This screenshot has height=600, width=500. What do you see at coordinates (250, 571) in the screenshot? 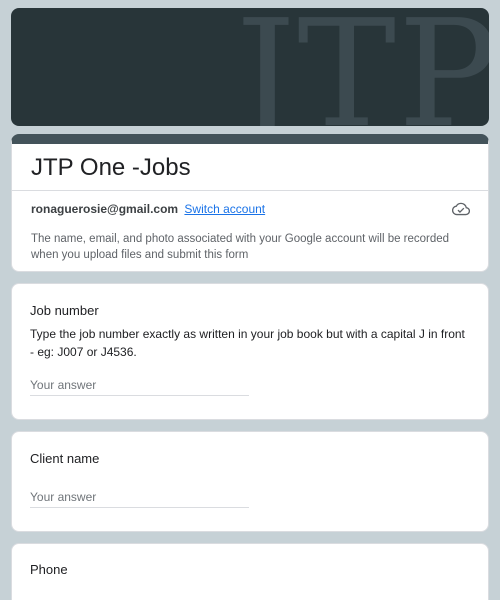
I see `question-card-phone: Phone` at bounding box center [250, 571].